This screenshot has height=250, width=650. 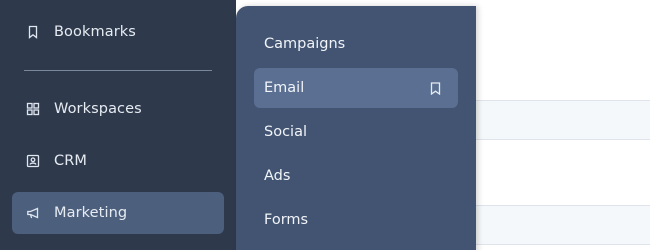 What do you see at coordinates (356, 176) in the screenshot?
I see `submenu-item-ads: Ads` at bounding box center [356, 176].